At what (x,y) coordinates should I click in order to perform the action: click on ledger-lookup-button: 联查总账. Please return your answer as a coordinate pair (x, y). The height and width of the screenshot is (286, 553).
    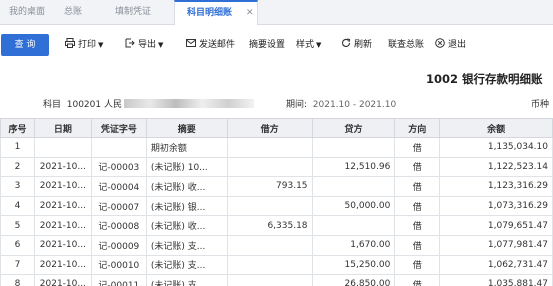
    Looking at the image, I should click on (406, 45).